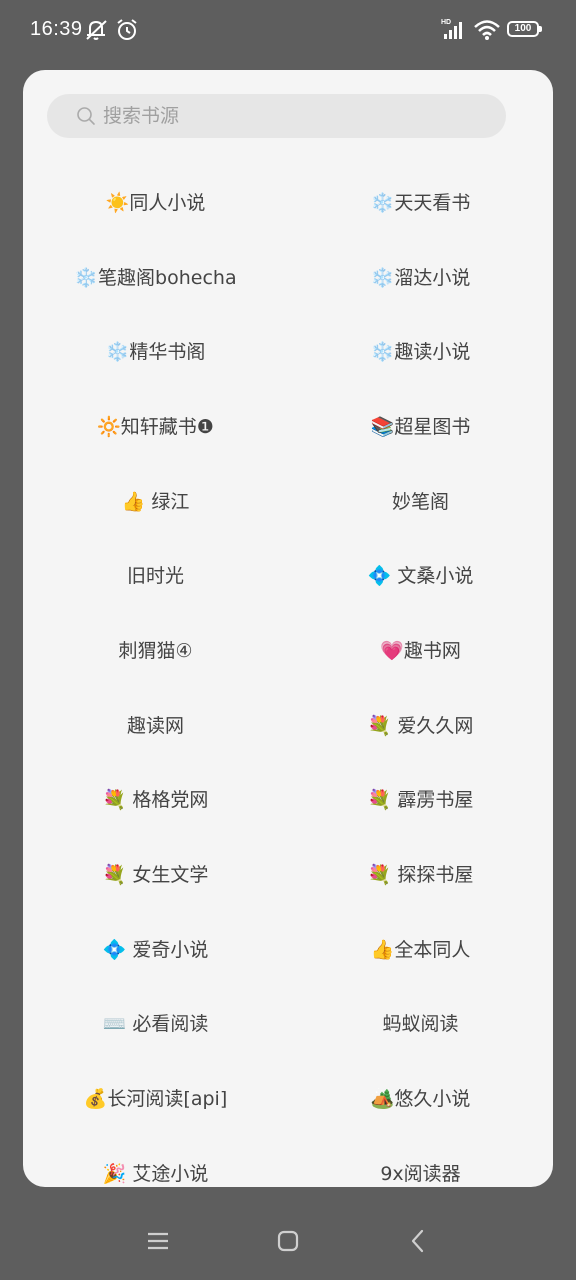 This screenshot has width=576, height=1280. What do you see at coordinates (420, 201) in the screenshot?
I see `source-item: ❄️天天看书` at bounding box center [420, 201].